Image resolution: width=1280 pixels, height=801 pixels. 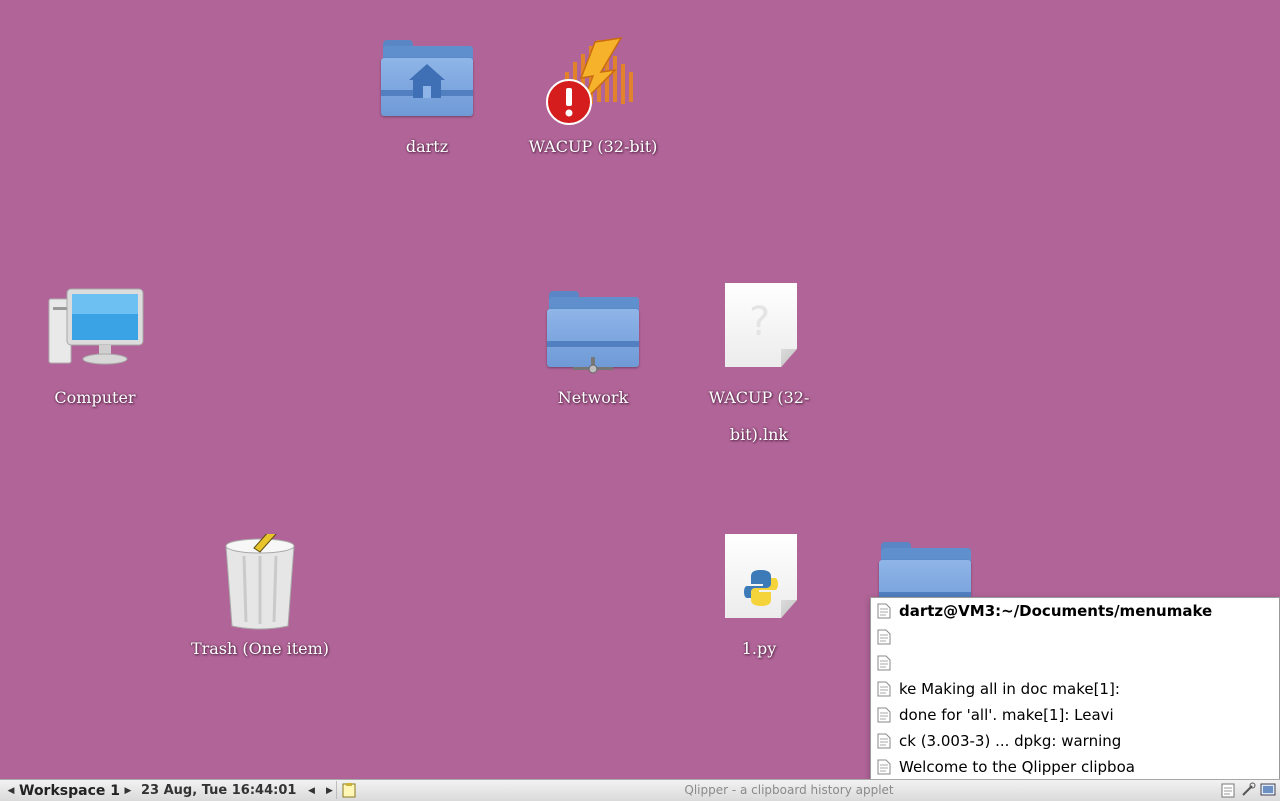 What do you see at coordinates (789, 790) in the screenshot?
I see `active-task-title: Qlipper - a clipboard history applet` at bounding box center [789, 790].